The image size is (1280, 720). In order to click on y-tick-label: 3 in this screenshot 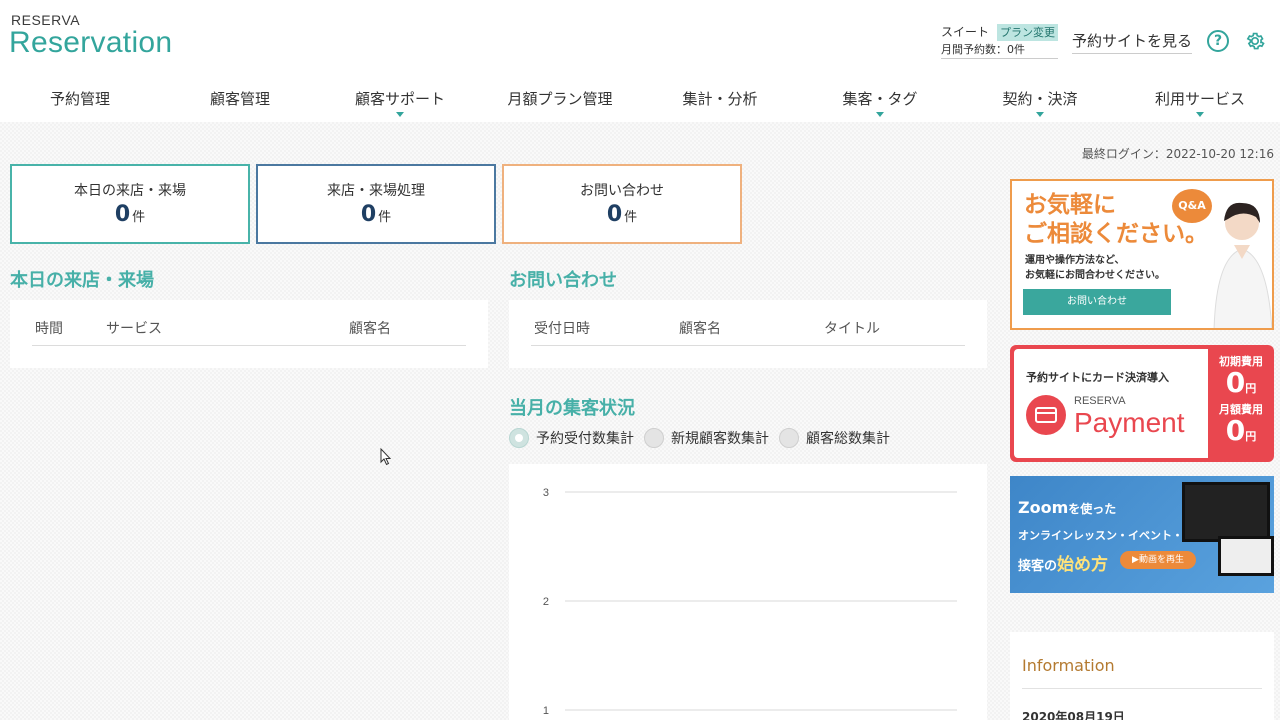, I will do `click(546, 493)`.